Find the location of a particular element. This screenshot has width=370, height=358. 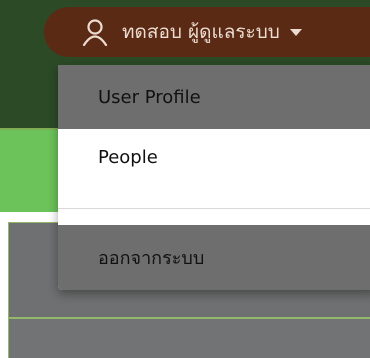

user-name: ทดสอบ ผู้ดูแลระบบ is located at coordinates (201, 32).